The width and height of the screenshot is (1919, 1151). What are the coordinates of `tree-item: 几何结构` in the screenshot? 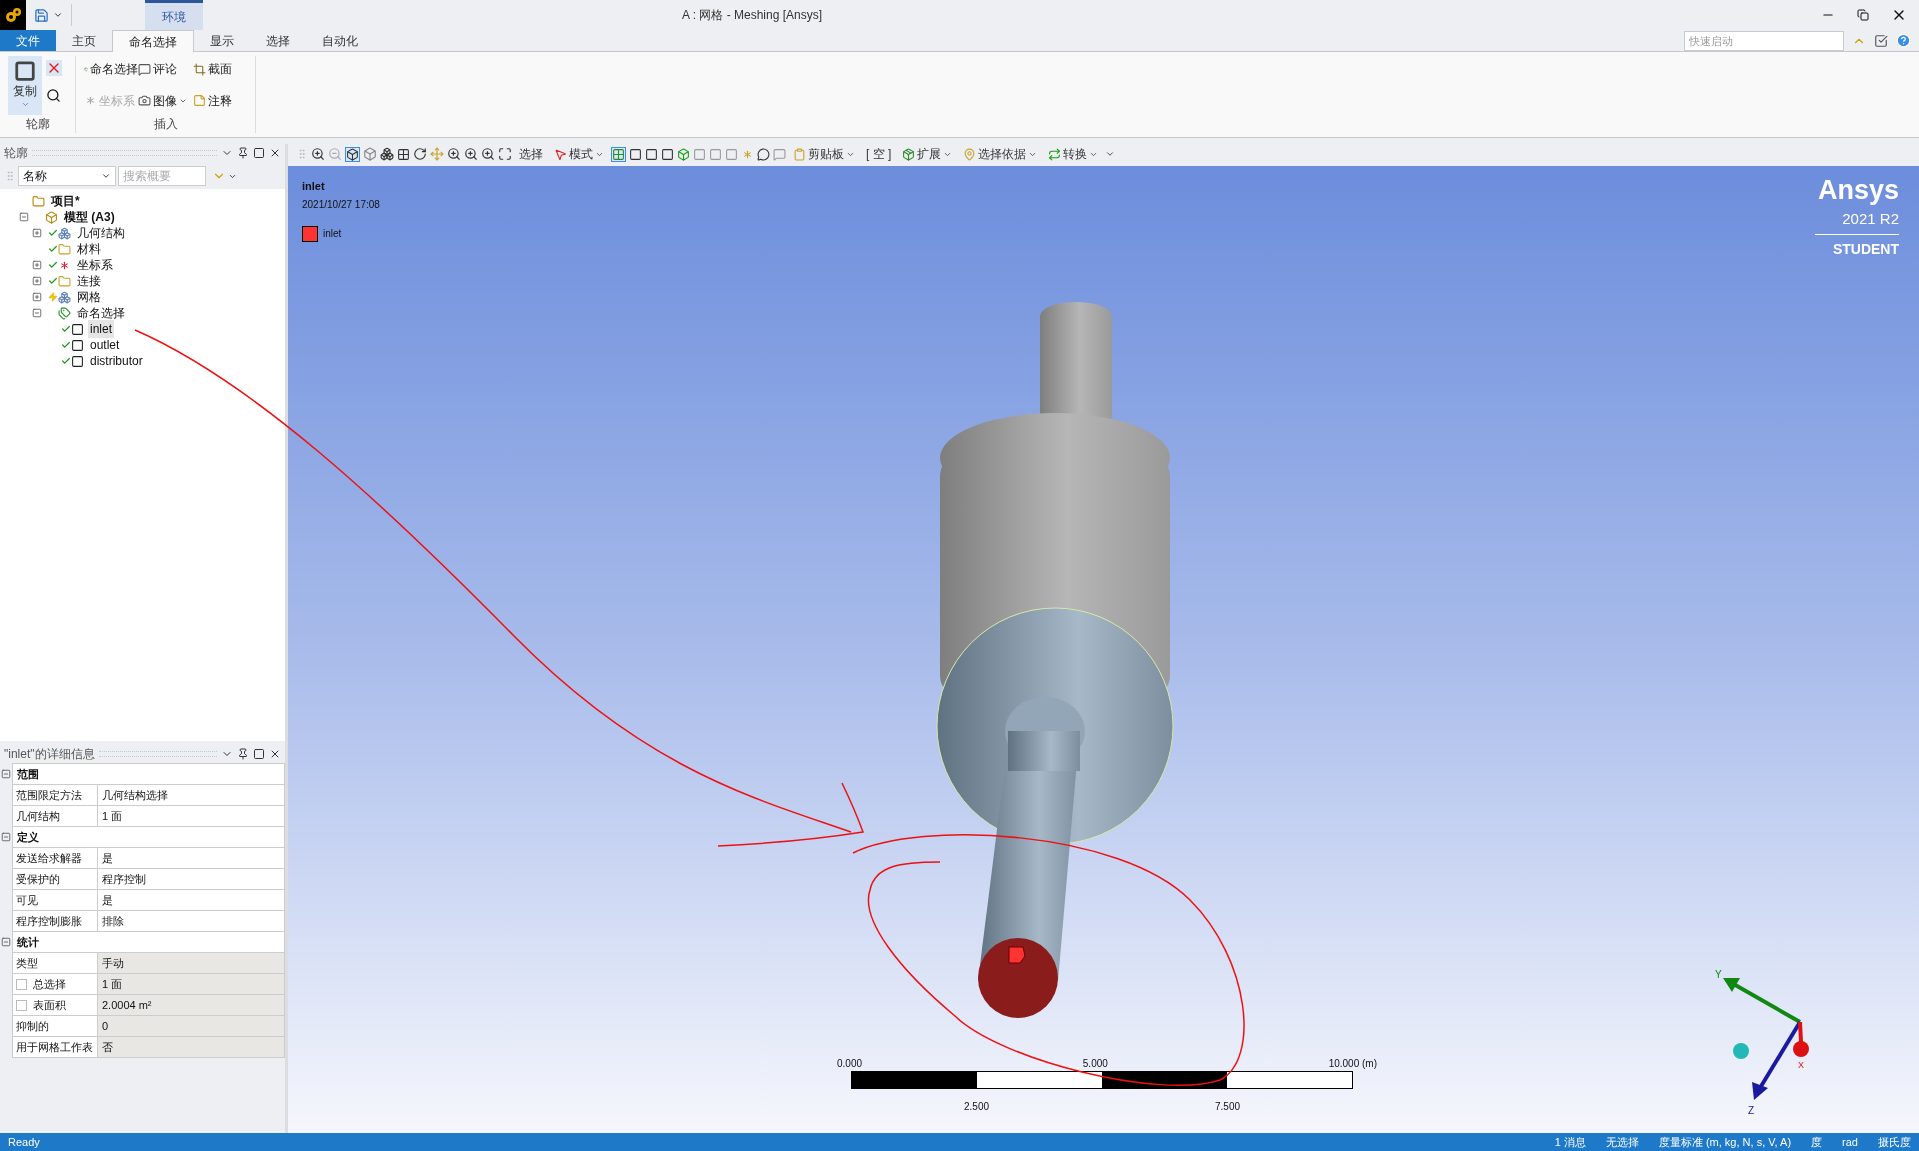 It's located at (101, 233).